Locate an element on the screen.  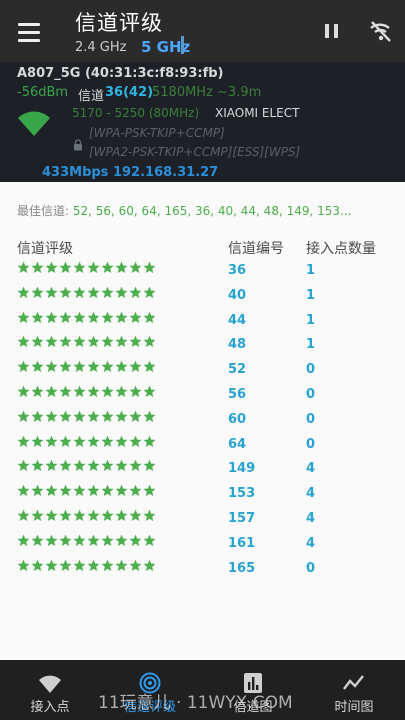
table-row: 60 0 is located at coordinates (202, 420).